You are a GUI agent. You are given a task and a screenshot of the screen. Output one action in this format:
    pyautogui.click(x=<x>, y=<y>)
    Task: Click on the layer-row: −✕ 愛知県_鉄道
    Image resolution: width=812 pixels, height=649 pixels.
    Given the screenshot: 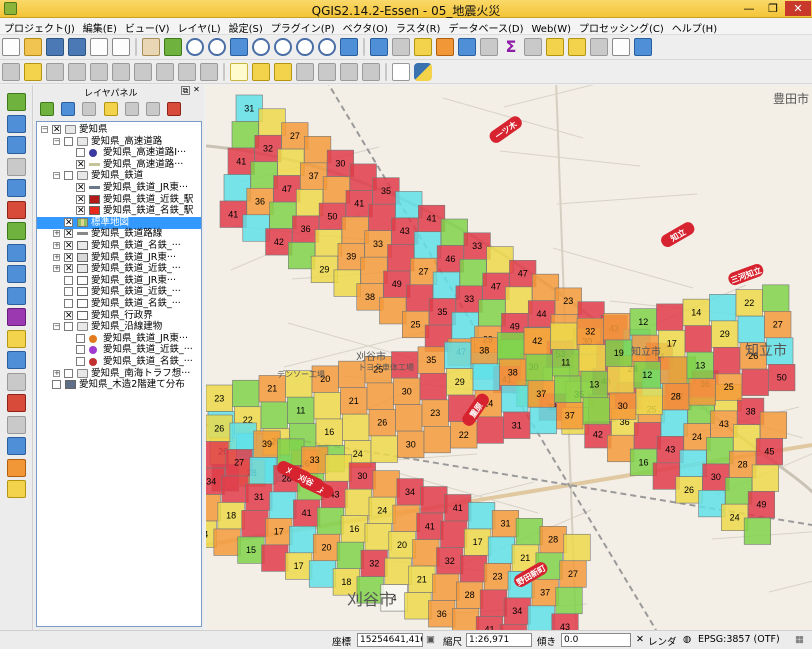 What is the action you would take?
    pyautogui.click(x=119, y=176)
    